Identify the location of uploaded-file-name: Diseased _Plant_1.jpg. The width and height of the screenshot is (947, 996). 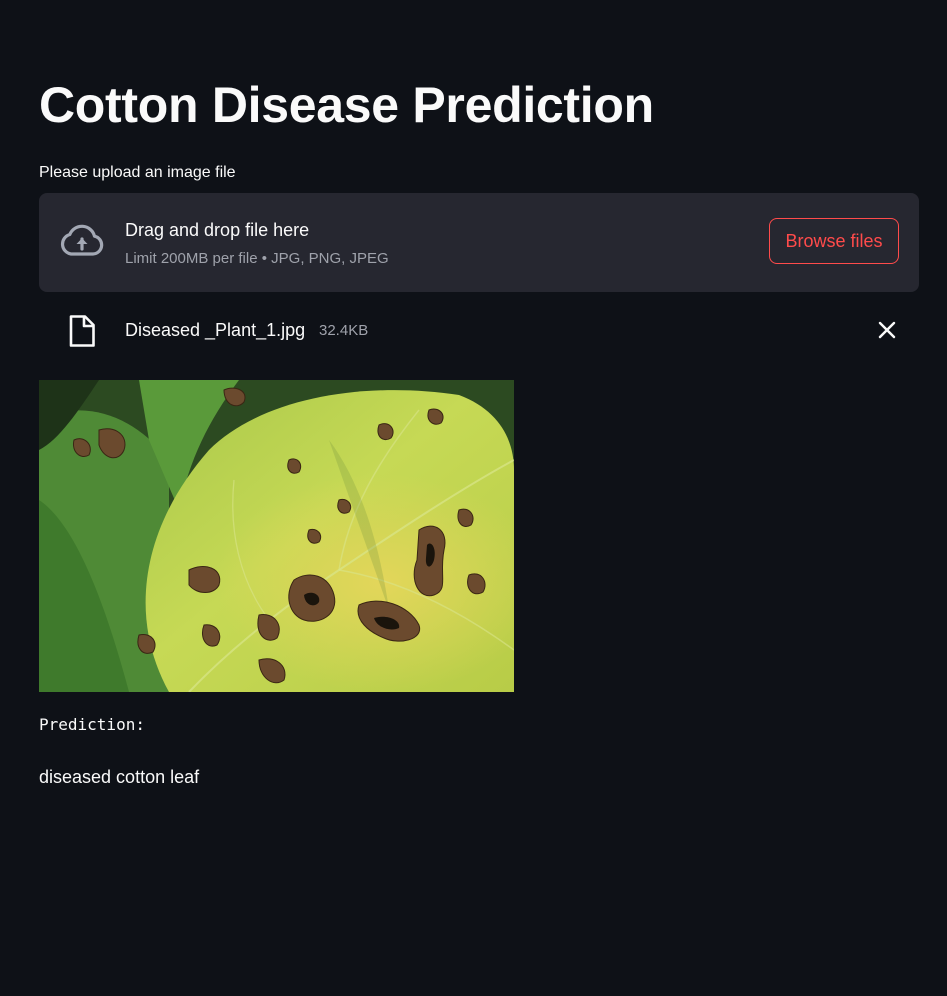
(215, 330).